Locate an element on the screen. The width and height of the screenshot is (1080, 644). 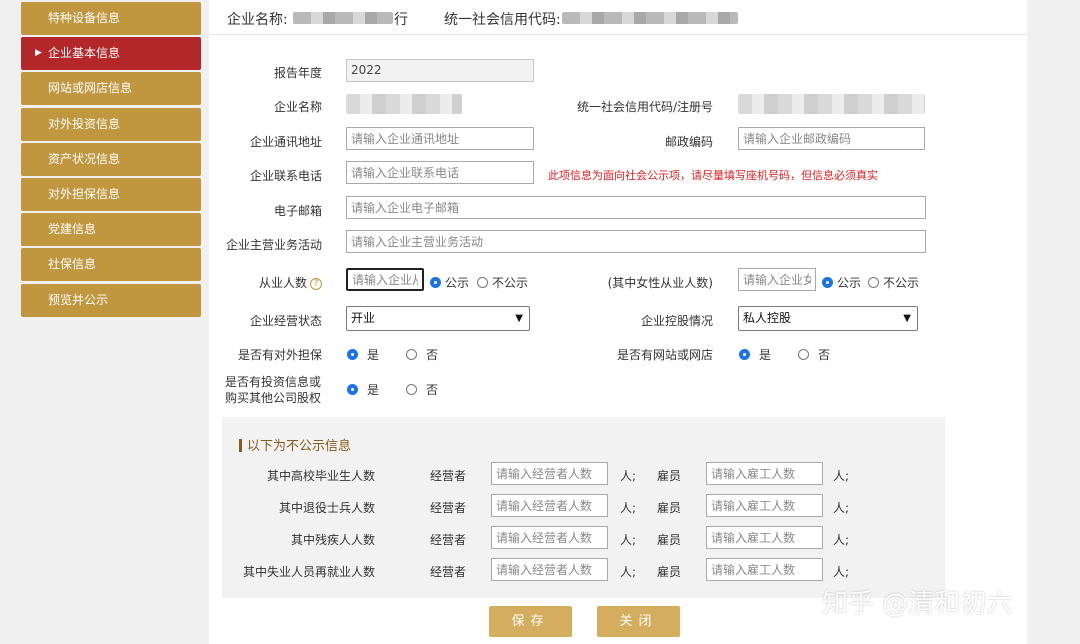
phone-label: 企业联系电话 is located at coordinates (285, 176).